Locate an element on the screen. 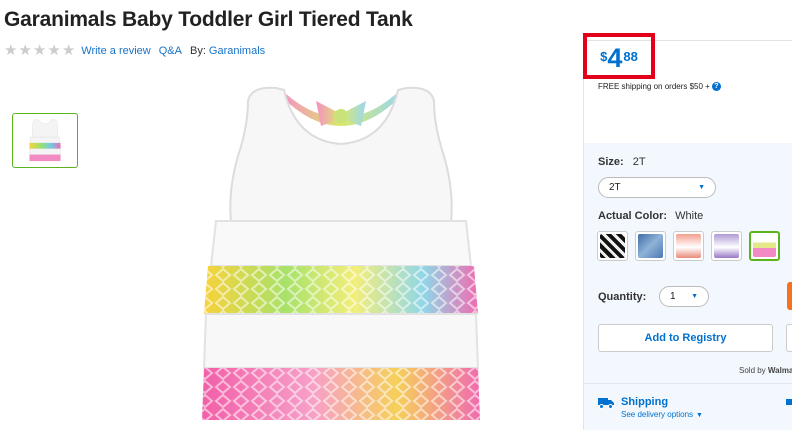  divider is located at coordinates (687, 383).